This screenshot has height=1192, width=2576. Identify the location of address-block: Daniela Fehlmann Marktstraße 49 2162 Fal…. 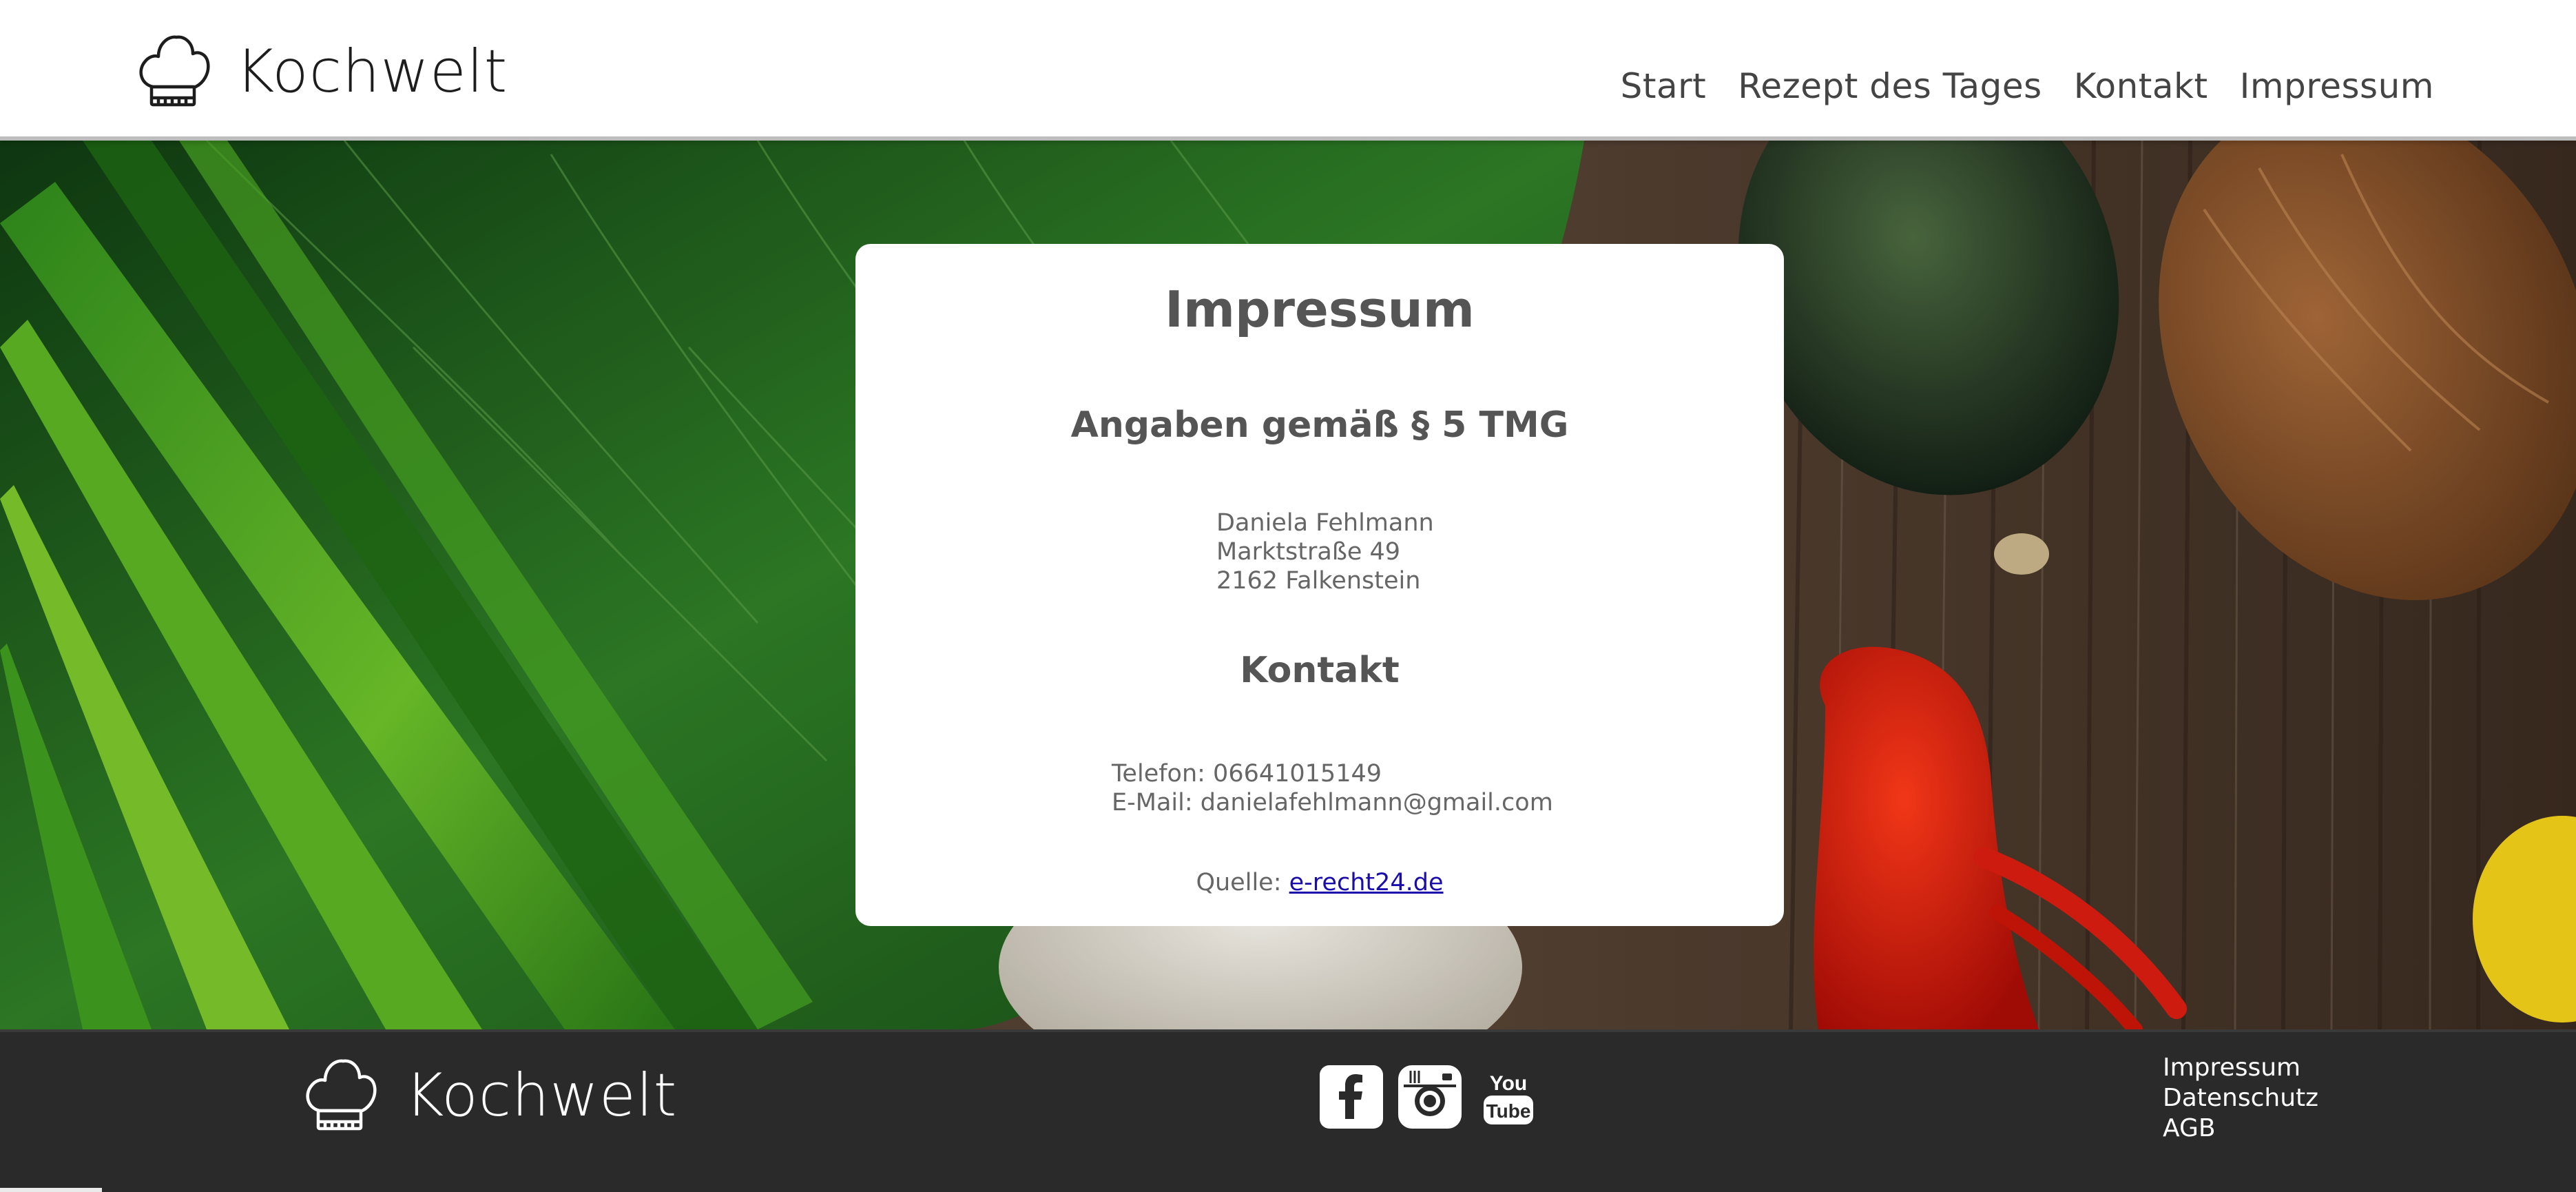
(1325, 551).